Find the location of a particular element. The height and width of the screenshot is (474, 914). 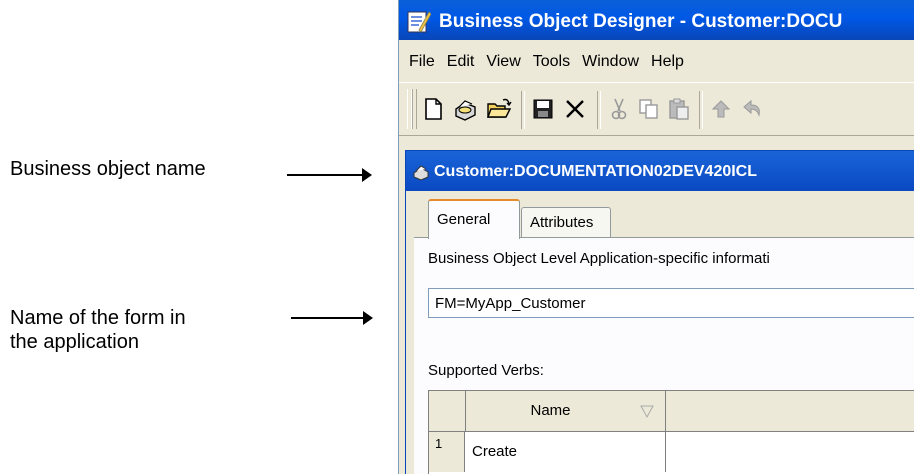

window-titlebar: Business Object Designer - Customer:DOCU is located at coordinates (656, 20).